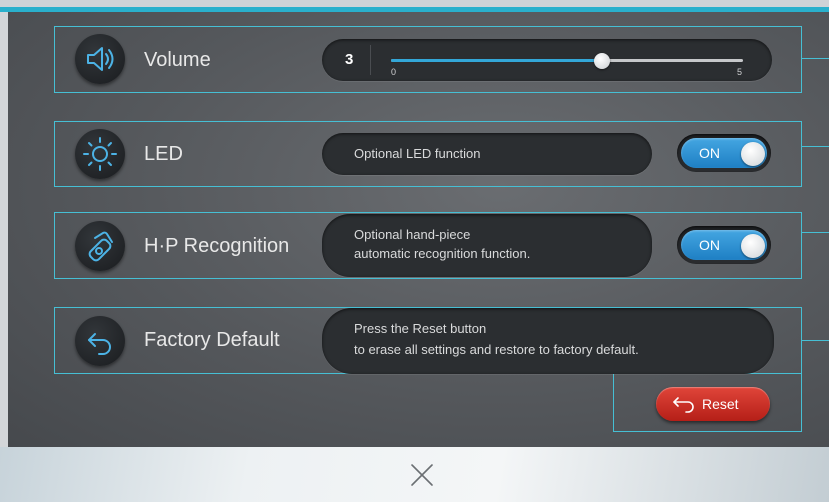  Describe the element at coordinates (394, 72) in the screenshot. I see `volume-min-label: 0` at that location.